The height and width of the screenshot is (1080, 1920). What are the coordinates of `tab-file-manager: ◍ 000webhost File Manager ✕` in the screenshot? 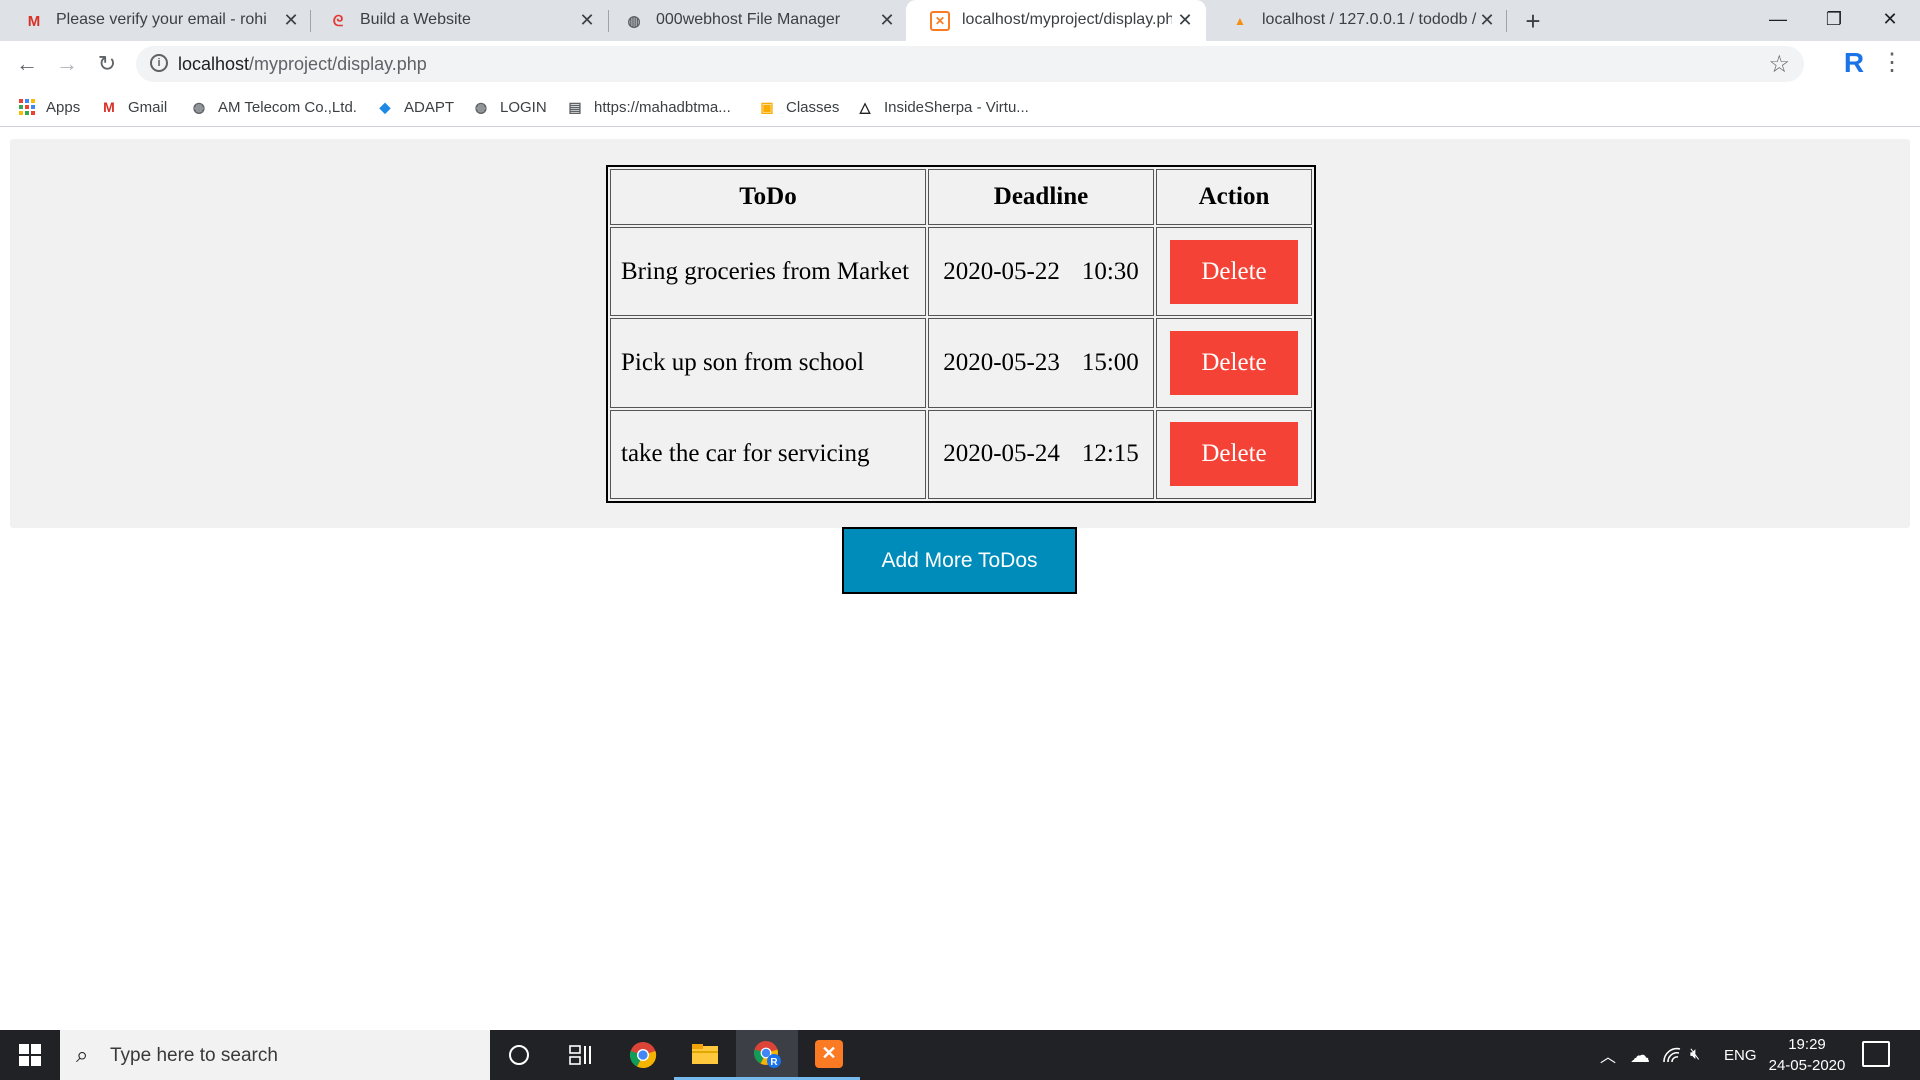 It's located at (751, 20).